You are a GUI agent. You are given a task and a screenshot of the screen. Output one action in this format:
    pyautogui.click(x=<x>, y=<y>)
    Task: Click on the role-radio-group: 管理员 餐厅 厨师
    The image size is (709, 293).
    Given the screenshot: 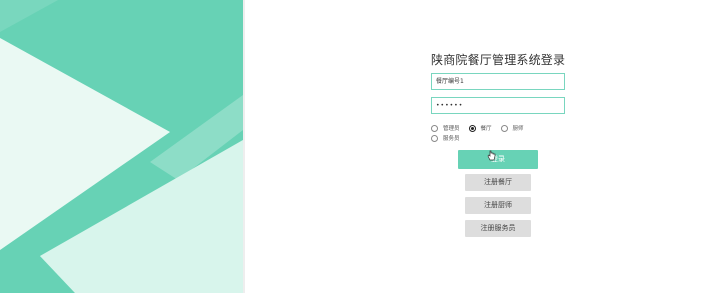 What is the action you would take?
    pyautogui.click(x=482, y=128)
    